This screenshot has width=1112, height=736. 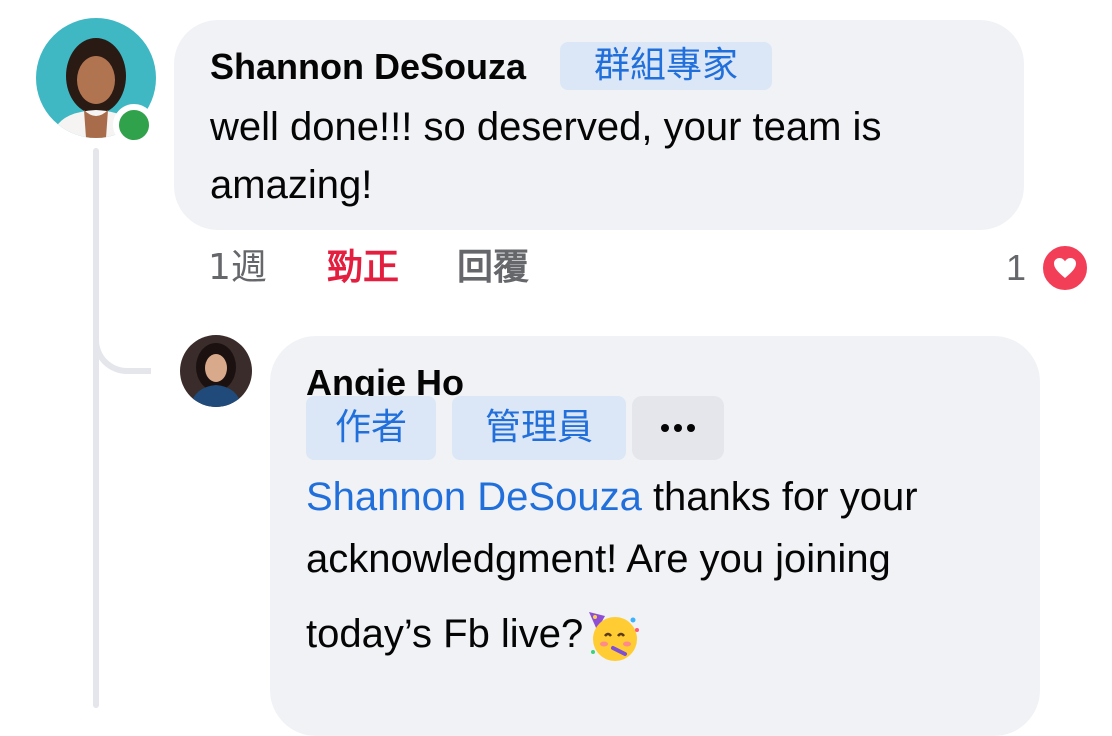 I want to click on reply-text-line3-wrap: today’s Fb live?, so click(x=666, y=634).